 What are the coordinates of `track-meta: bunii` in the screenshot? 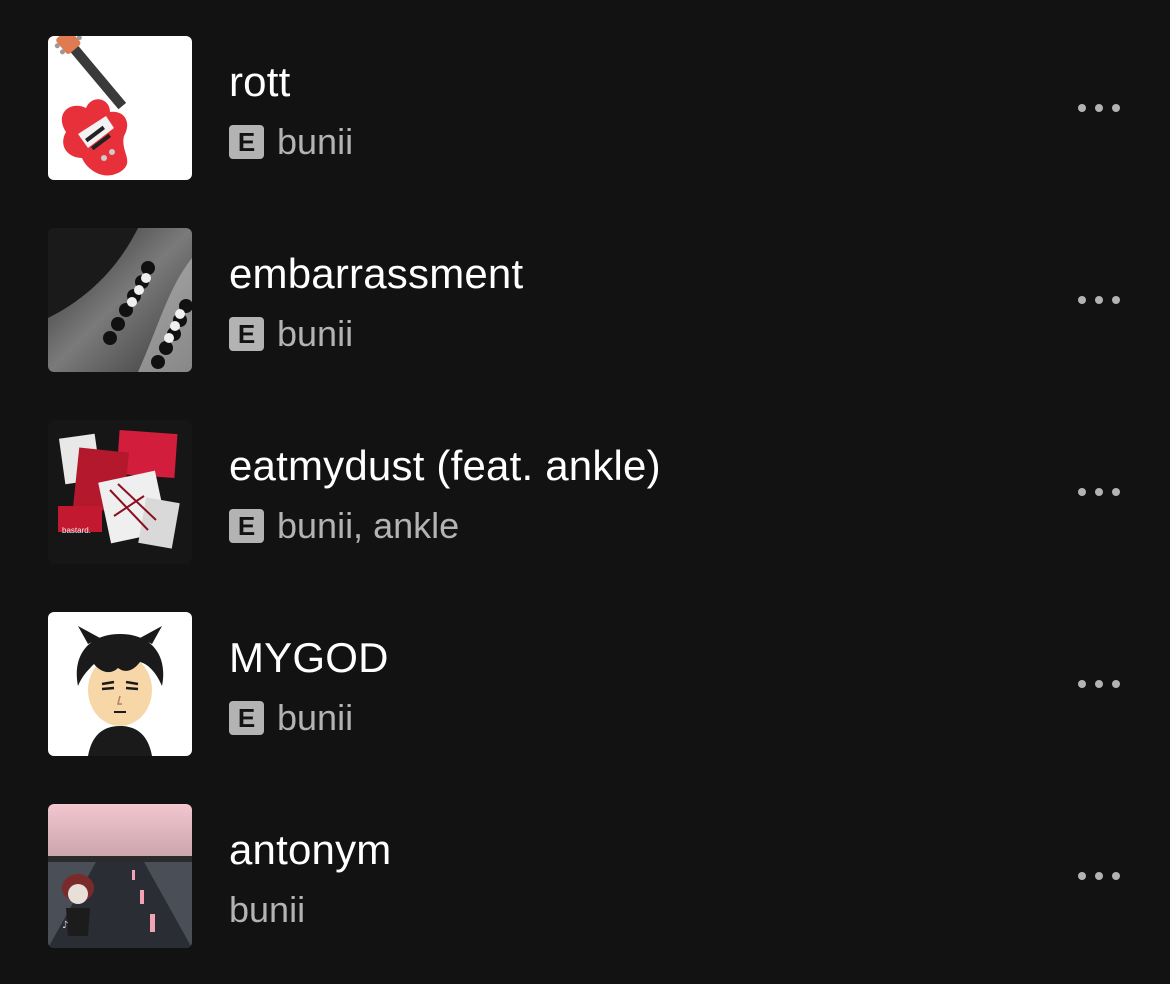 It's located at (267, 910).